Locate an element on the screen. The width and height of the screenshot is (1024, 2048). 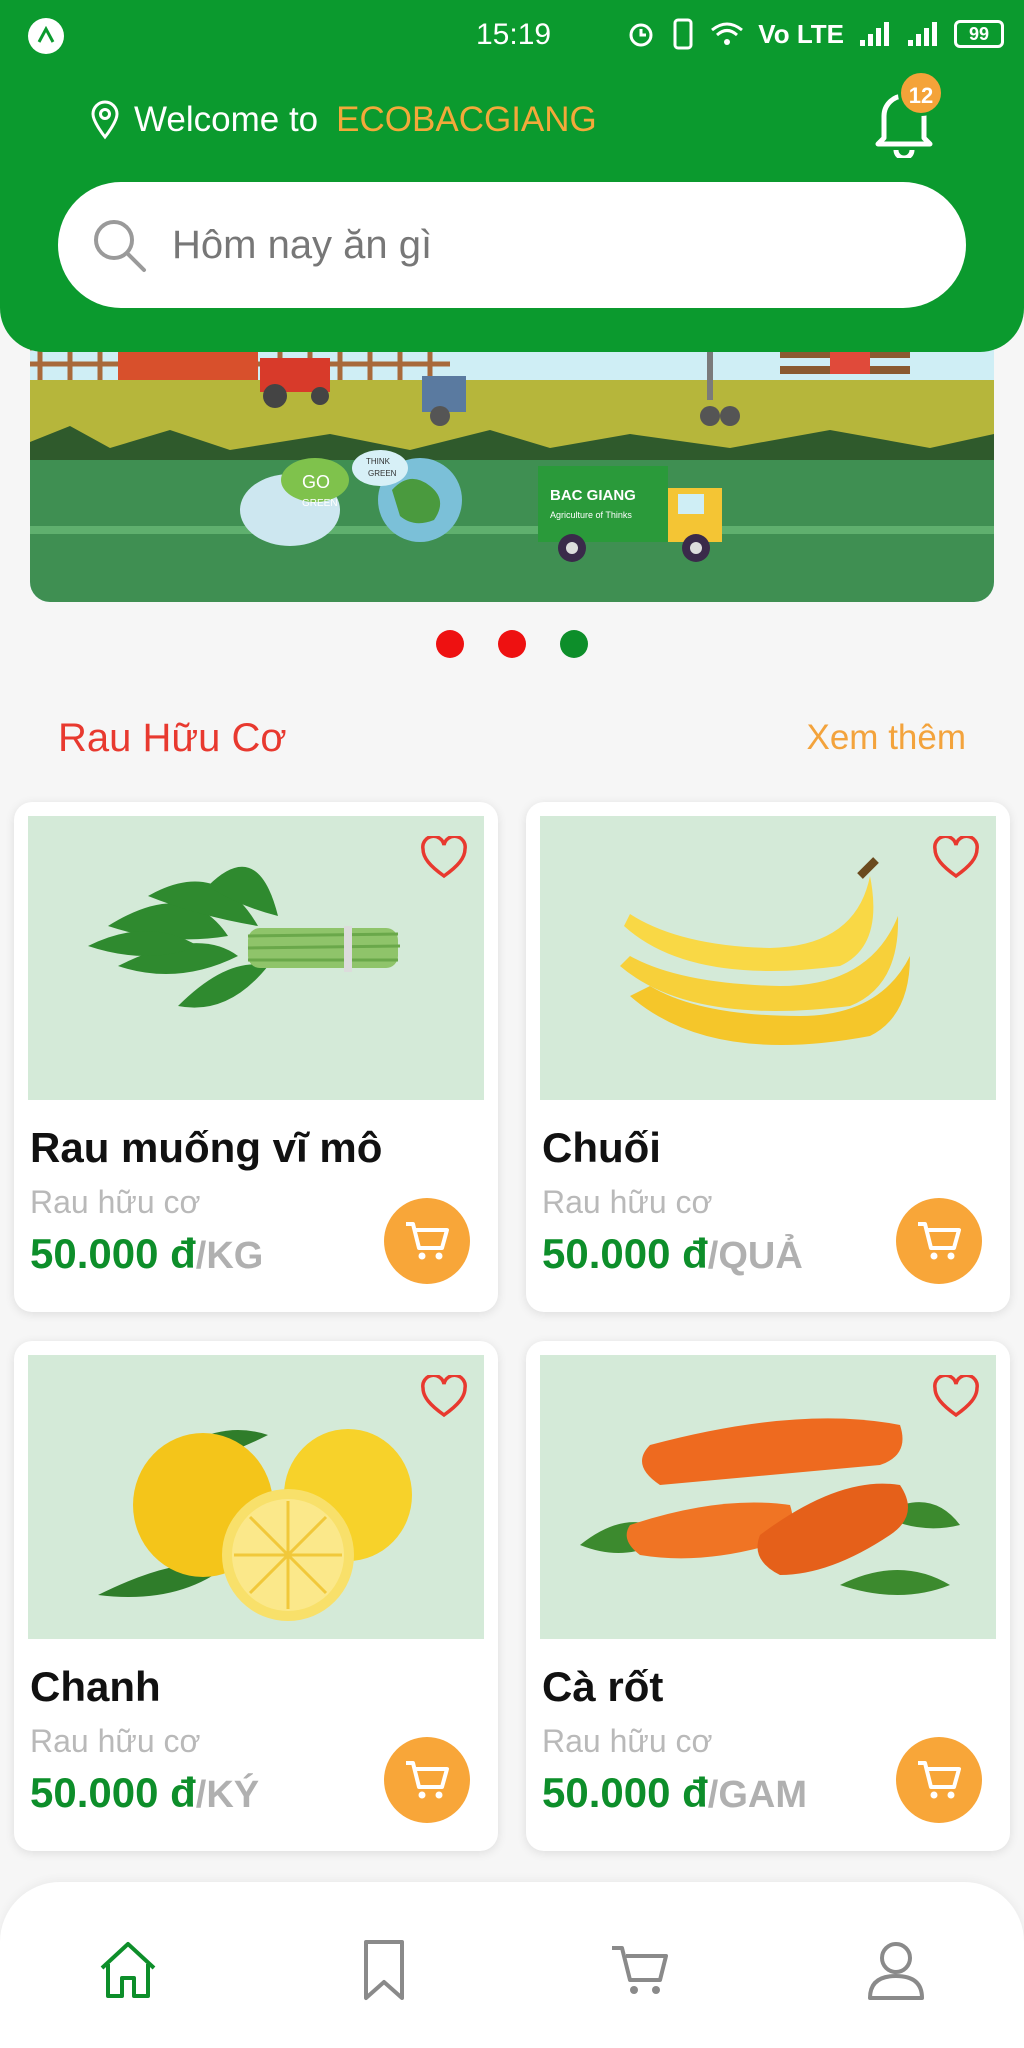
banner-green2-label: GREEN is located at coordinates (382, 473).